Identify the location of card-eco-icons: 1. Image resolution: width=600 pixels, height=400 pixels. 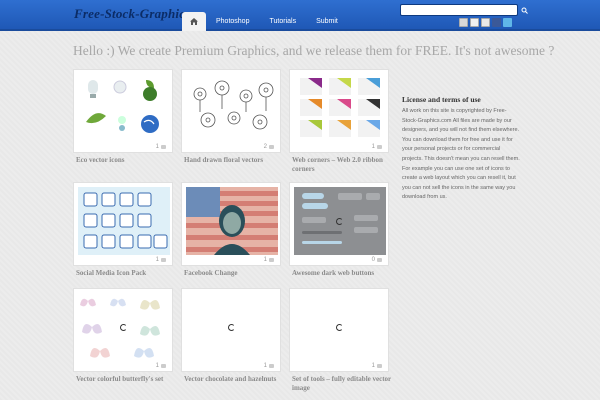
(123, 111).